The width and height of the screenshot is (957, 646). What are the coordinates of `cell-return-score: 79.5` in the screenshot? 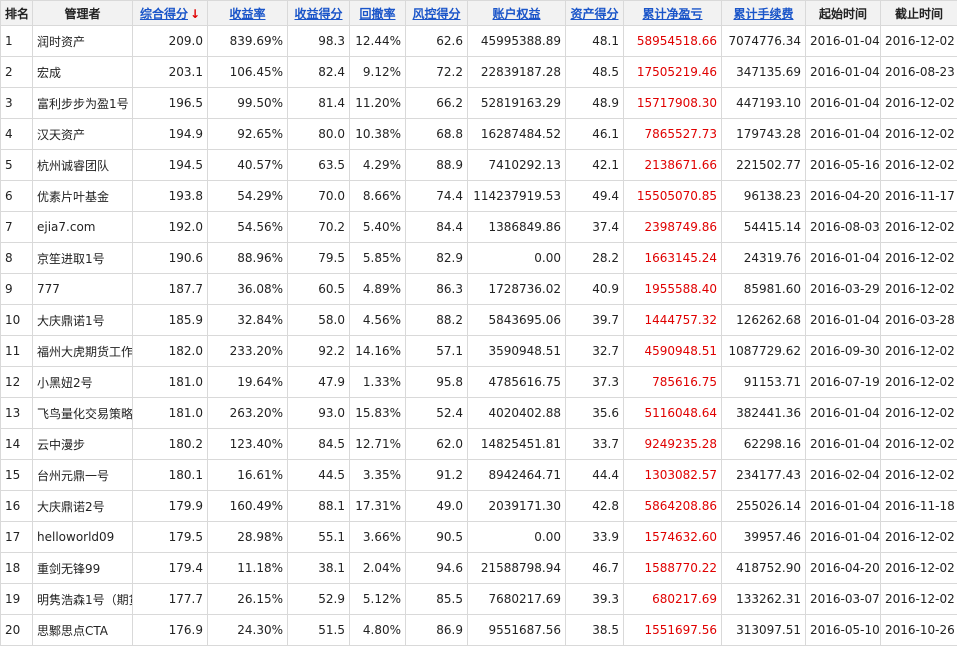 It's located at (319, 258).